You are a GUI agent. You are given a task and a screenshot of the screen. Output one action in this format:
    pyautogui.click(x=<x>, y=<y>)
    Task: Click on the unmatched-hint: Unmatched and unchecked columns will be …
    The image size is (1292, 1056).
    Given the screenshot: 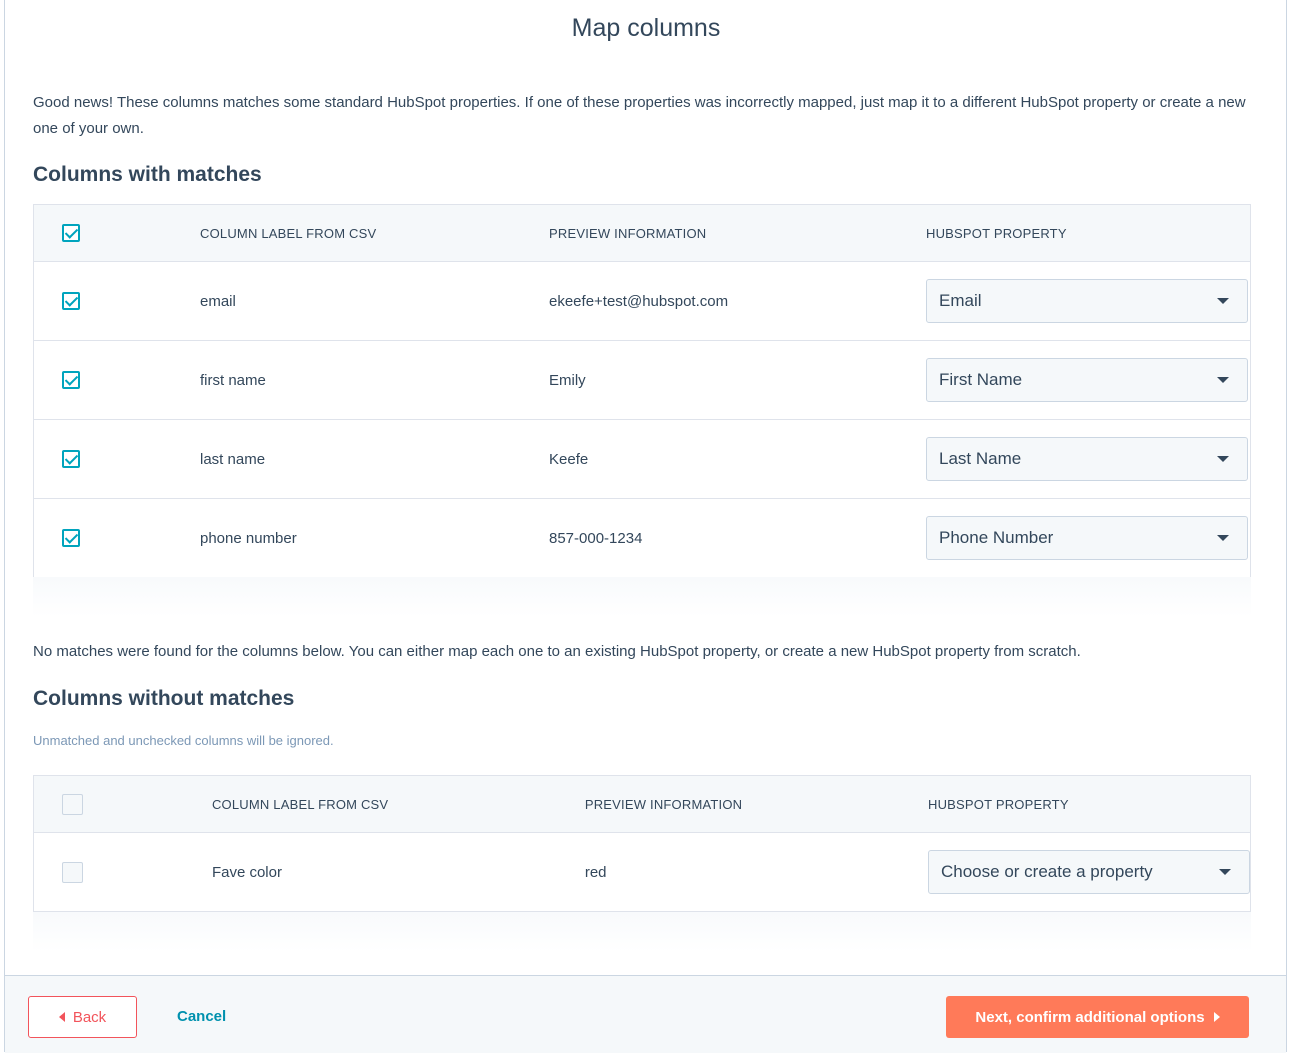 What is the action you would take?
    pyautogui.click(x=183, y=740)
    